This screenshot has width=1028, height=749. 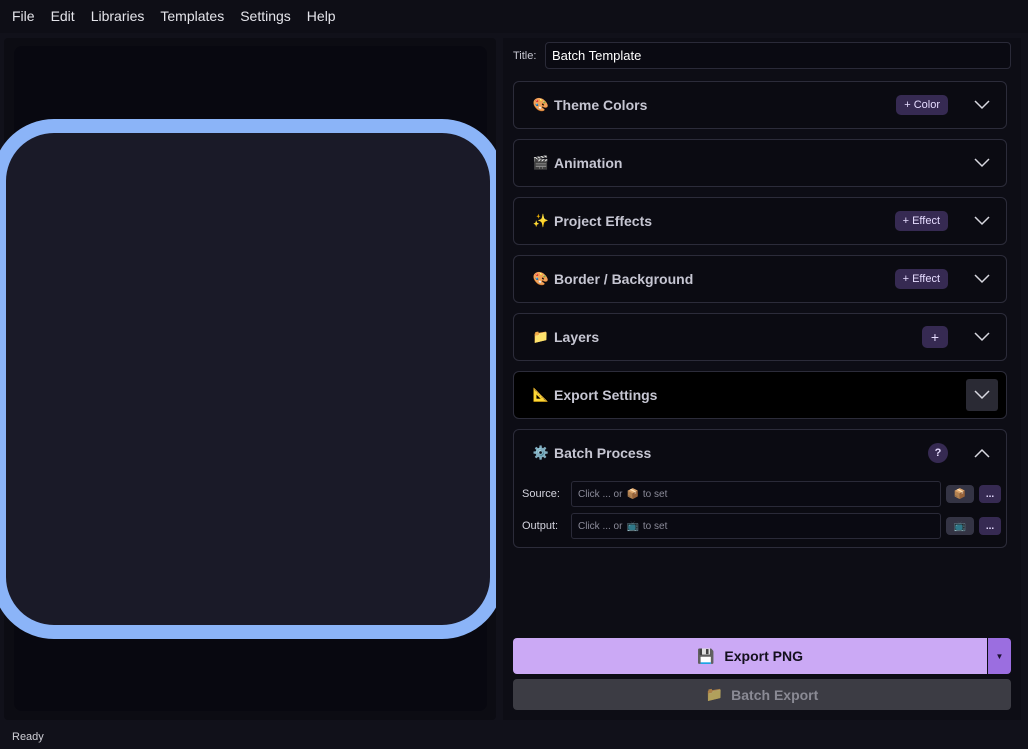 I want to click on section-title: Layers, so click(x=577, y=337).